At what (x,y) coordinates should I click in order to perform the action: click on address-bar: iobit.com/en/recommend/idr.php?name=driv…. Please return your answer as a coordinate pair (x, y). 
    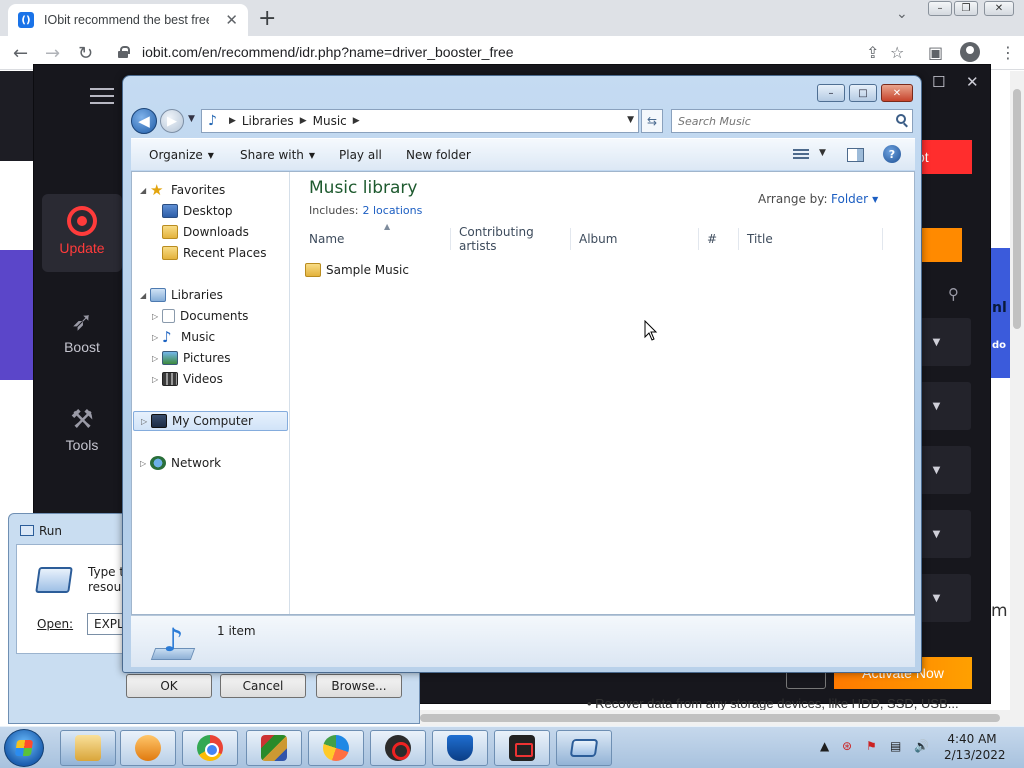
    Looking at the image, I should click on (328, 52).